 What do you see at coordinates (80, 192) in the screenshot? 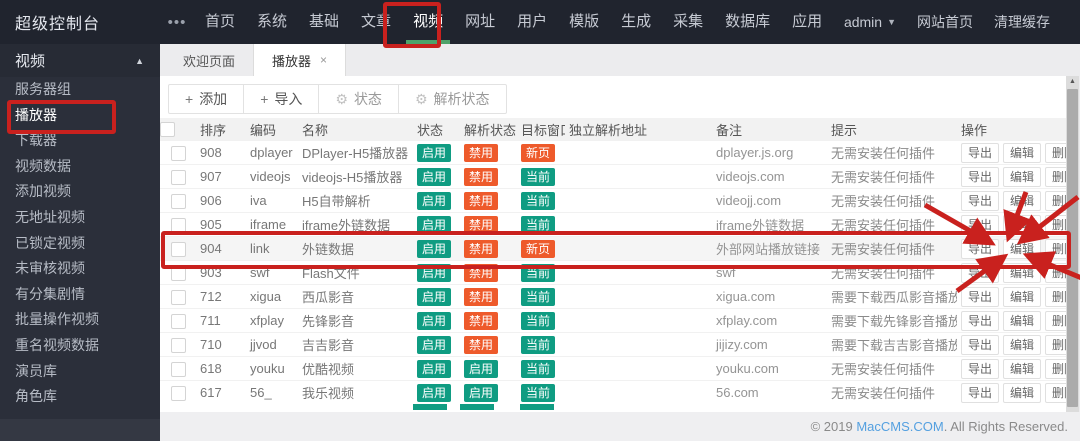
I see `sidebar-item-添加视频: 添加视频` at bounding box center [80, 192].